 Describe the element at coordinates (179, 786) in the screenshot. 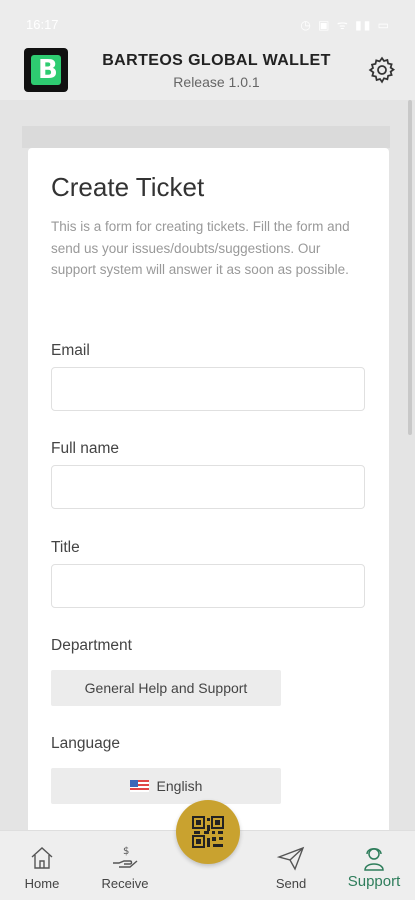

I see `language-value: English` at that location.